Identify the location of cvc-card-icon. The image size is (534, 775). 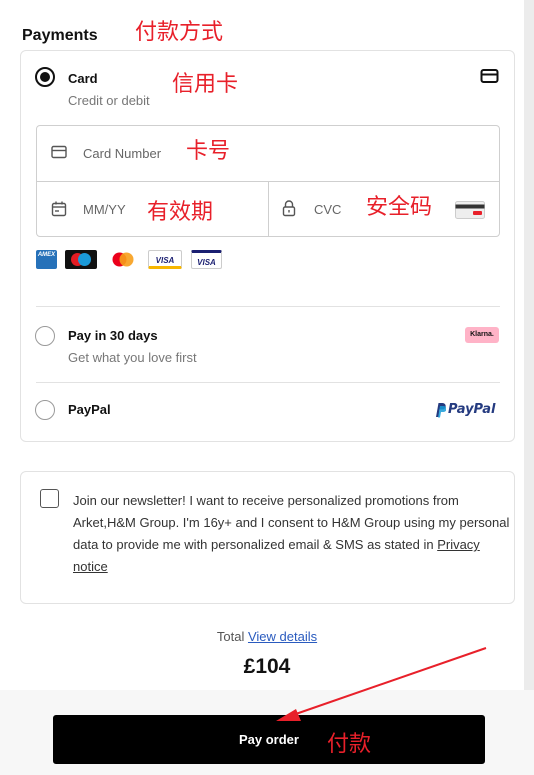
(470, 210).